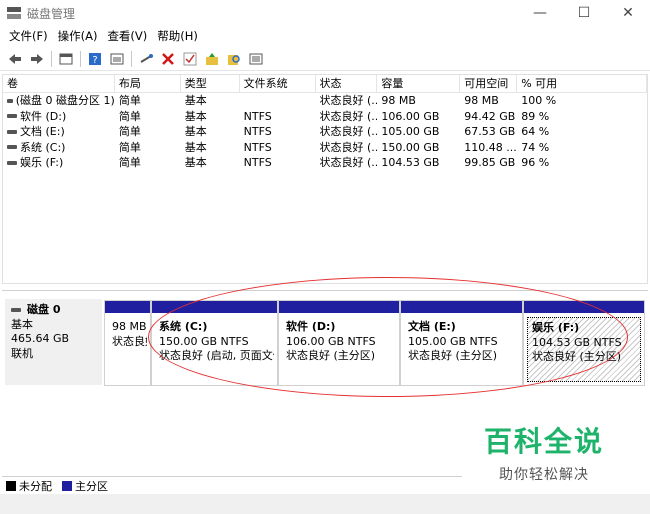 The width and height of the screenshot is (650, 514). I want to click on connect-icon, so click(146, 59).